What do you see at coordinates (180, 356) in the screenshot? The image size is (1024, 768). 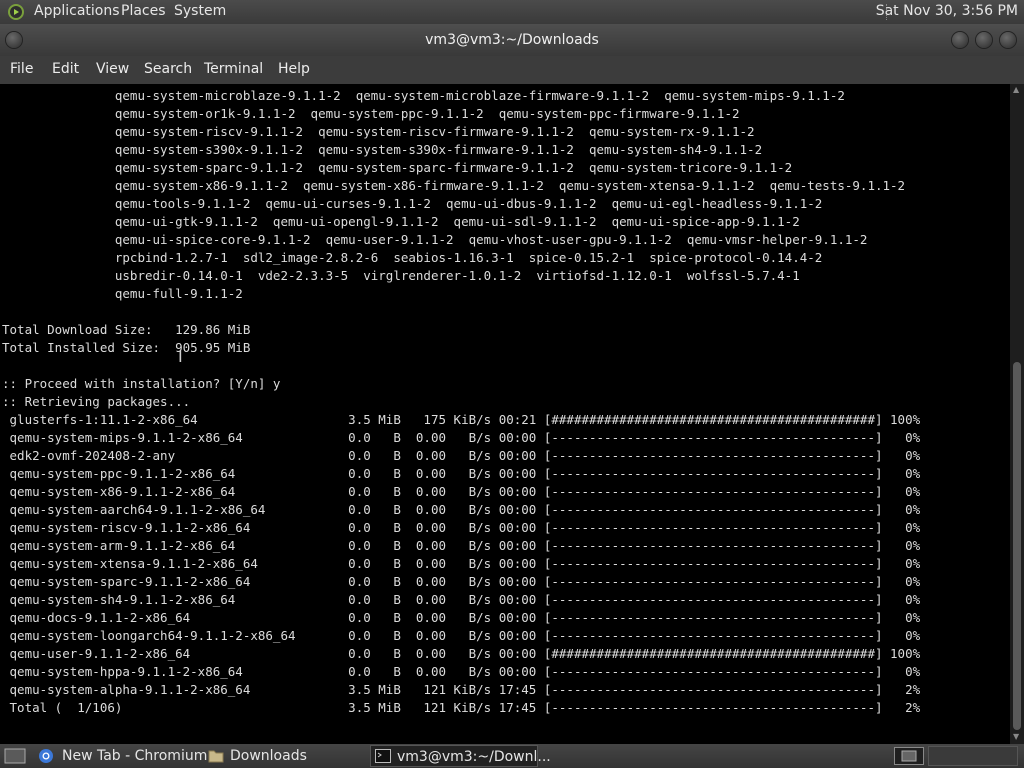 I see `text-cursor-icon: I` at bounding box center [180, 356].